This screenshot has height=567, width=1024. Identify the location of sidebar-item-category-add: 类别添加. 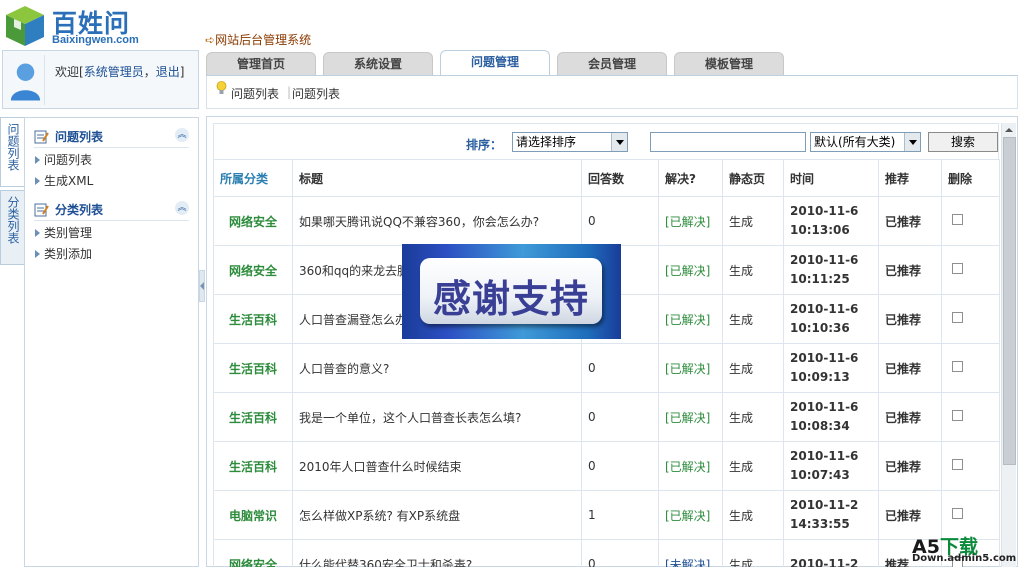
(63, 253).